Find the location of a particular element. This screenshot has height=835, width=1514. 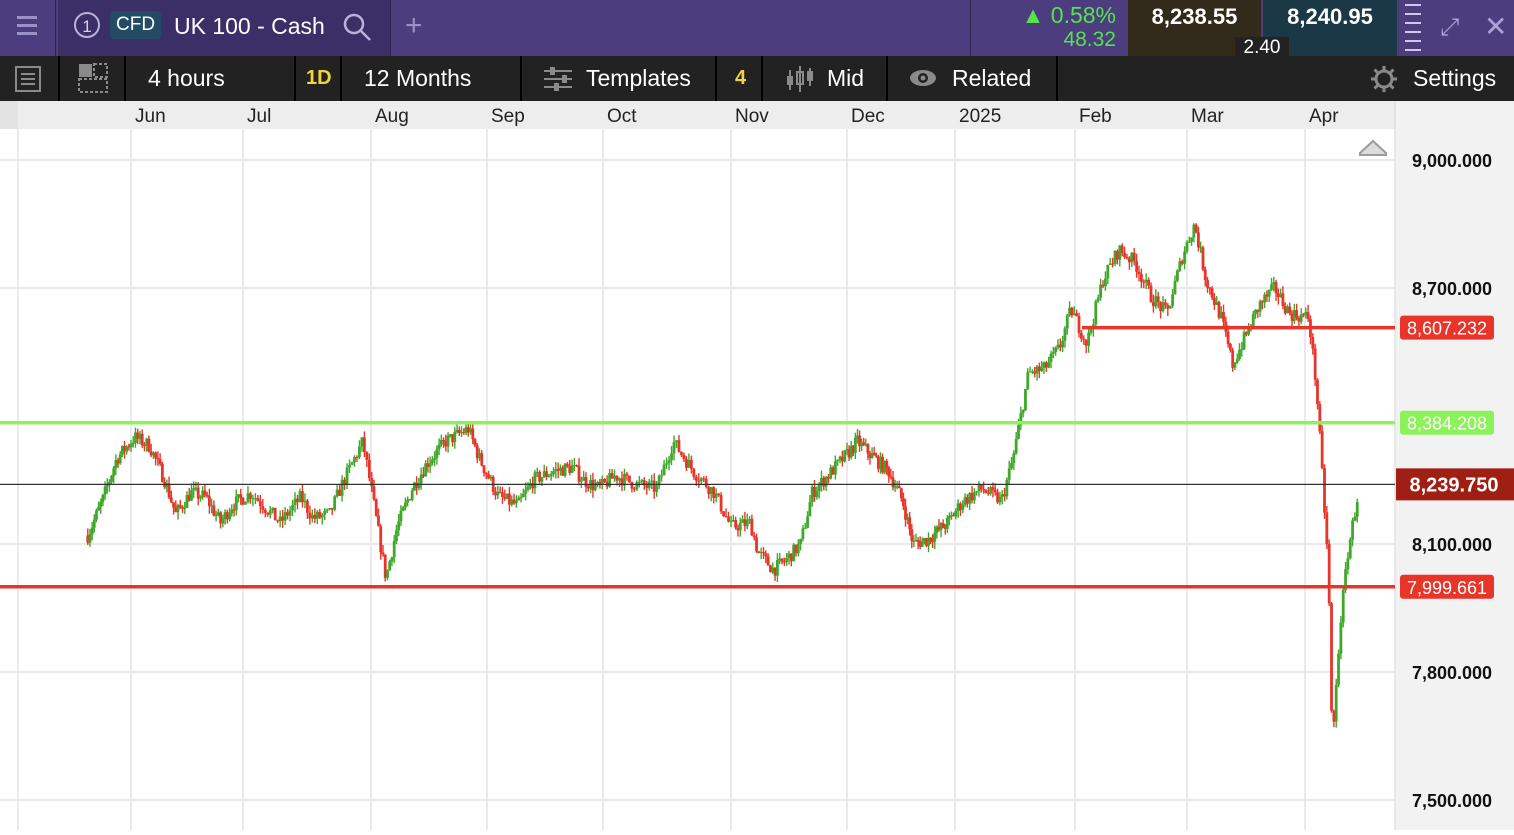

templates-count-button: 4 is located at coordinates (740, 78).